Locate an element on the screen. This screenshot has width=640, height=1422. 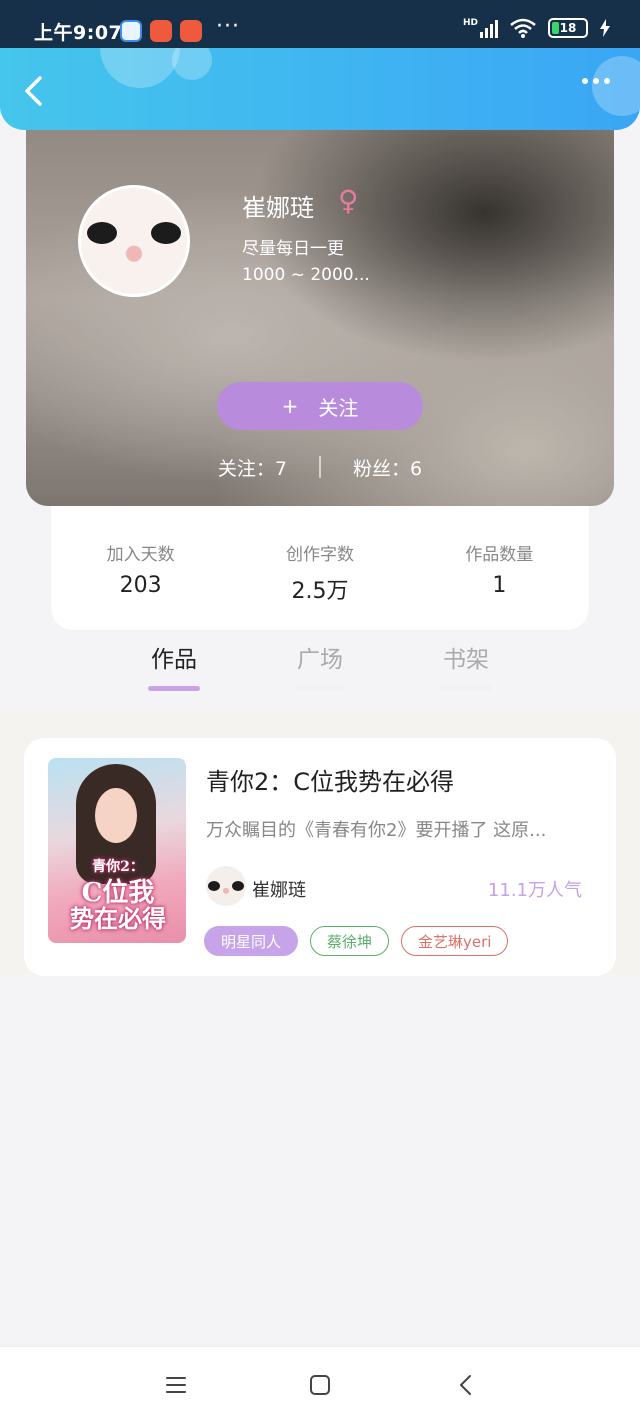
author-avatar is located at coordinates (226, 886).